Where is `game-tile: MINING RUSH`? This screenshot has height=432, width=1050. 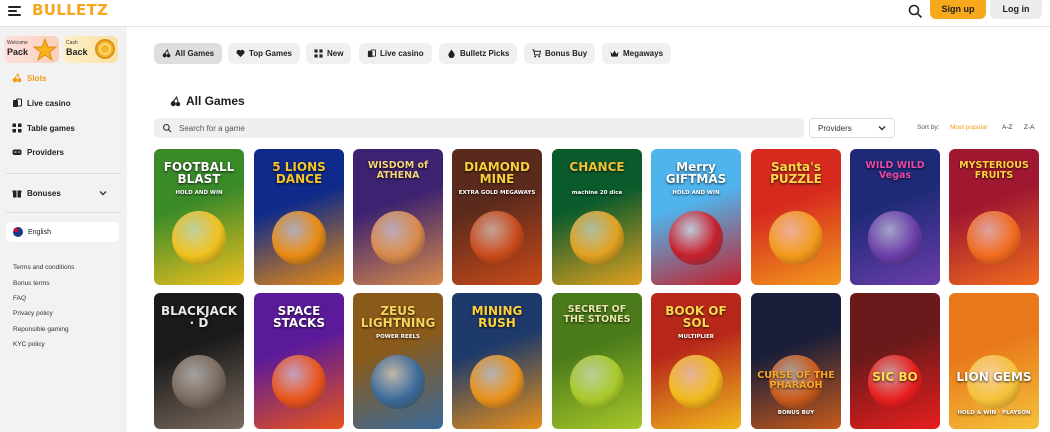 game-tile: MINING RUSH is located at coordinates (497, 361).